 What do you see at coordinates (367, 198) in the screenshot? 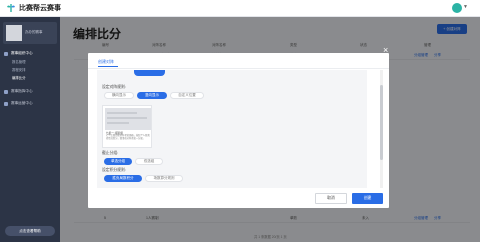
I see `create-button: 创建` at bounding box center [367, 198].